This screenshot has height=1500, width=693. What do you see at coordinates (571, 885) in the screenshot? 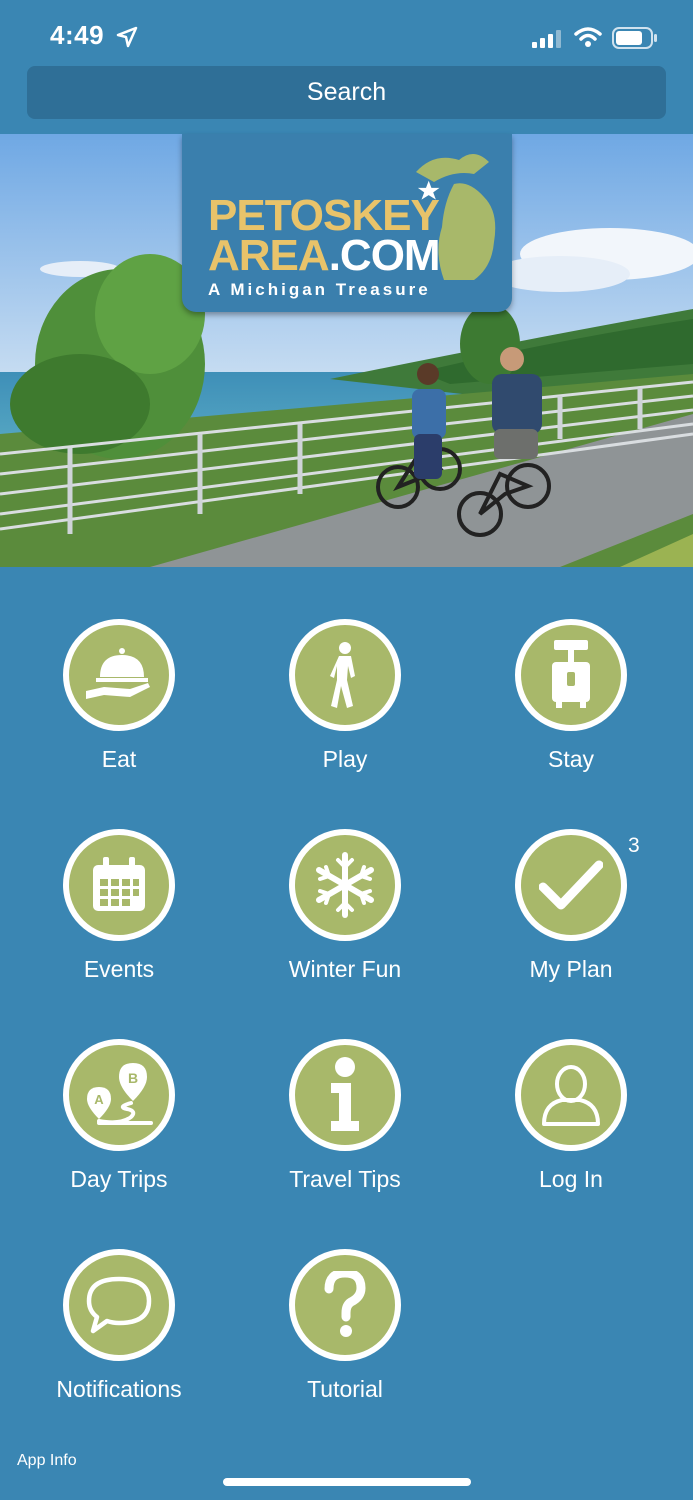
I see `checkmark-icon` at bounding box center [571, 885].